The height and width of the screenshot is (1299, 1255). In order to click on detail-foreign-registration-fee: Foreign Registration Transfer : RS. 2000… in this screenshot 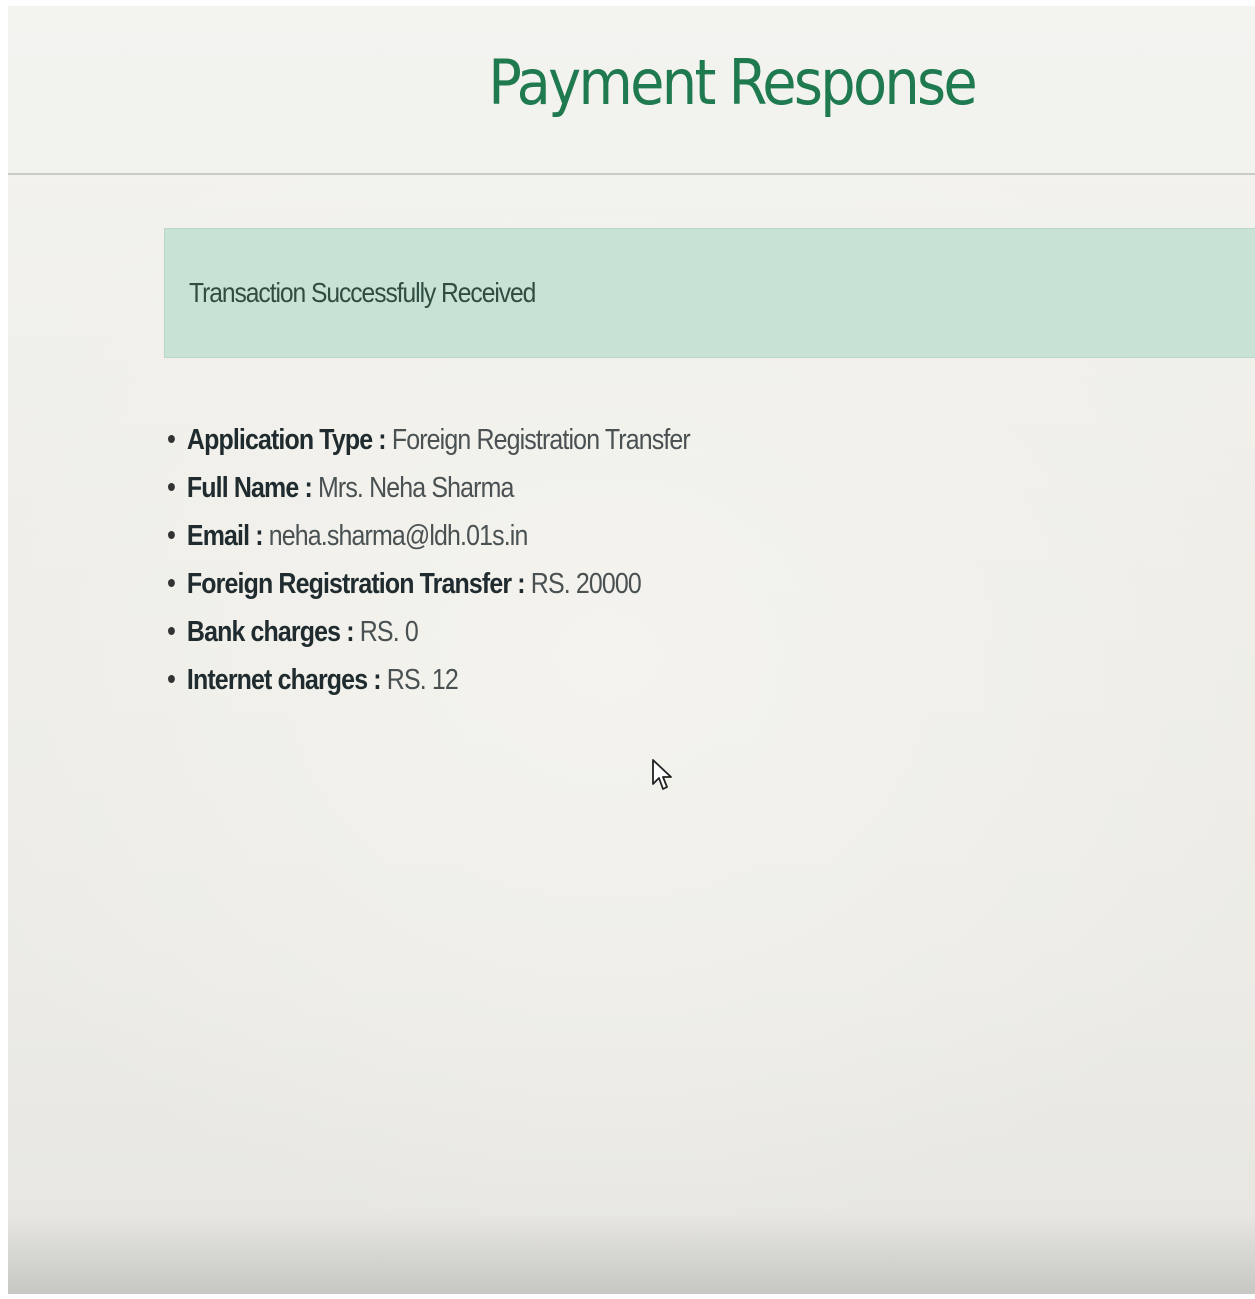, I will do `click(429, 584)`.